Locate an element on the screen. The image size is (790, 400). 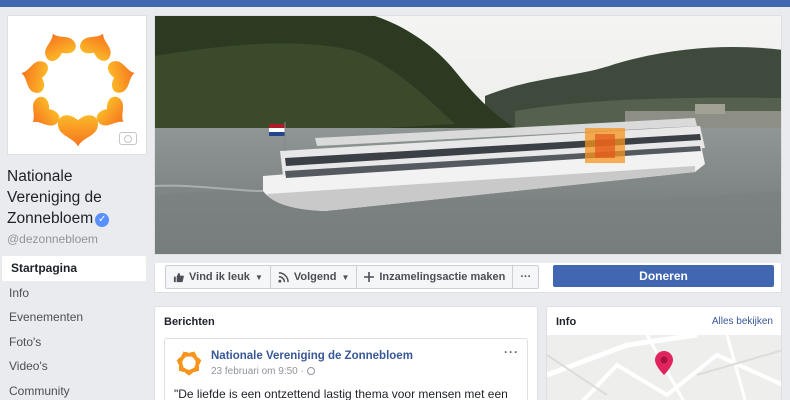
post-time-text: 23 februari om 9:50 · is located at coordinates (257, 371).